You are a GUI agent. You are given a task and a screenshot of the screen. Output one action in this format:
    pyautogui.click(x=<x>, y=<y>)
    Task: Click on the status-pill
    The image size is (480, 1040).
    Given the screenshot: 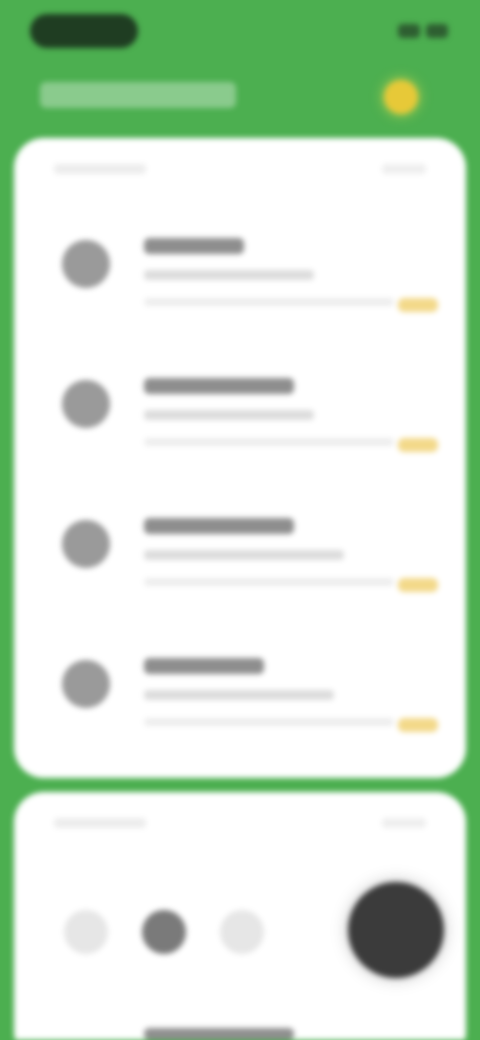 What is the action you would take?
    pyautogui.click(x=84, y=31)
    